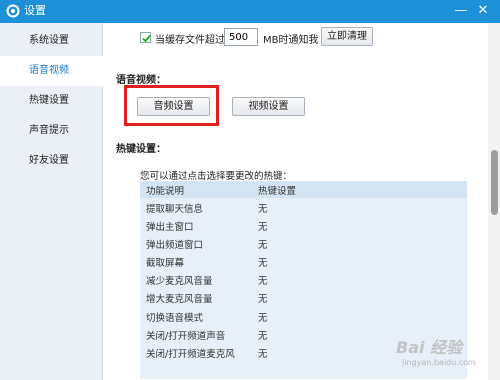 This screenshot has width=500, height=380. I want to click on sidebar-item-voice-video: 语音视频, so click(52, 71).